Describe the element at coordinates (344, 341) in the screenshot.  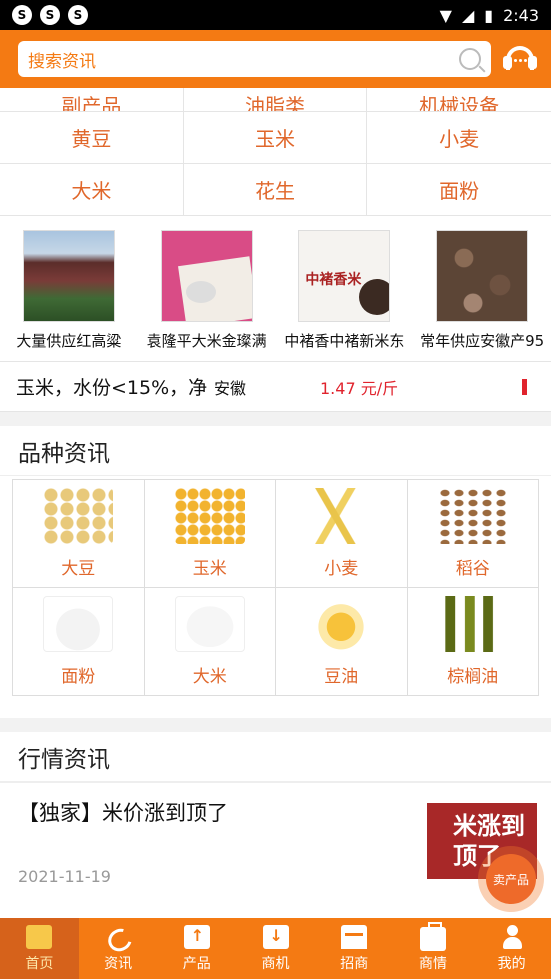
I see `product-name: 中褚香中褚新米东` at that location.